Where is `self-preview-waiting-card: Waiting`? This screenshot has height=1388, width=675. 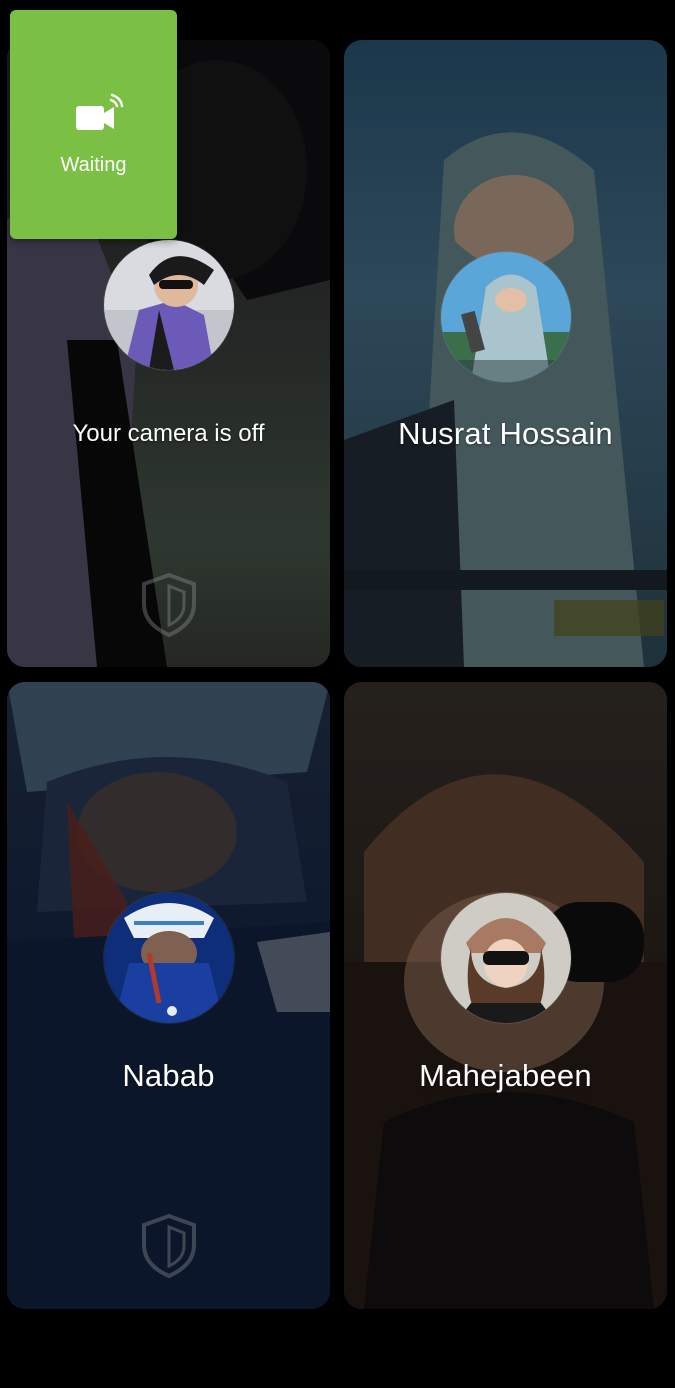 self-preview-waiting-card: Waiting is located at coordinates (93, 124).